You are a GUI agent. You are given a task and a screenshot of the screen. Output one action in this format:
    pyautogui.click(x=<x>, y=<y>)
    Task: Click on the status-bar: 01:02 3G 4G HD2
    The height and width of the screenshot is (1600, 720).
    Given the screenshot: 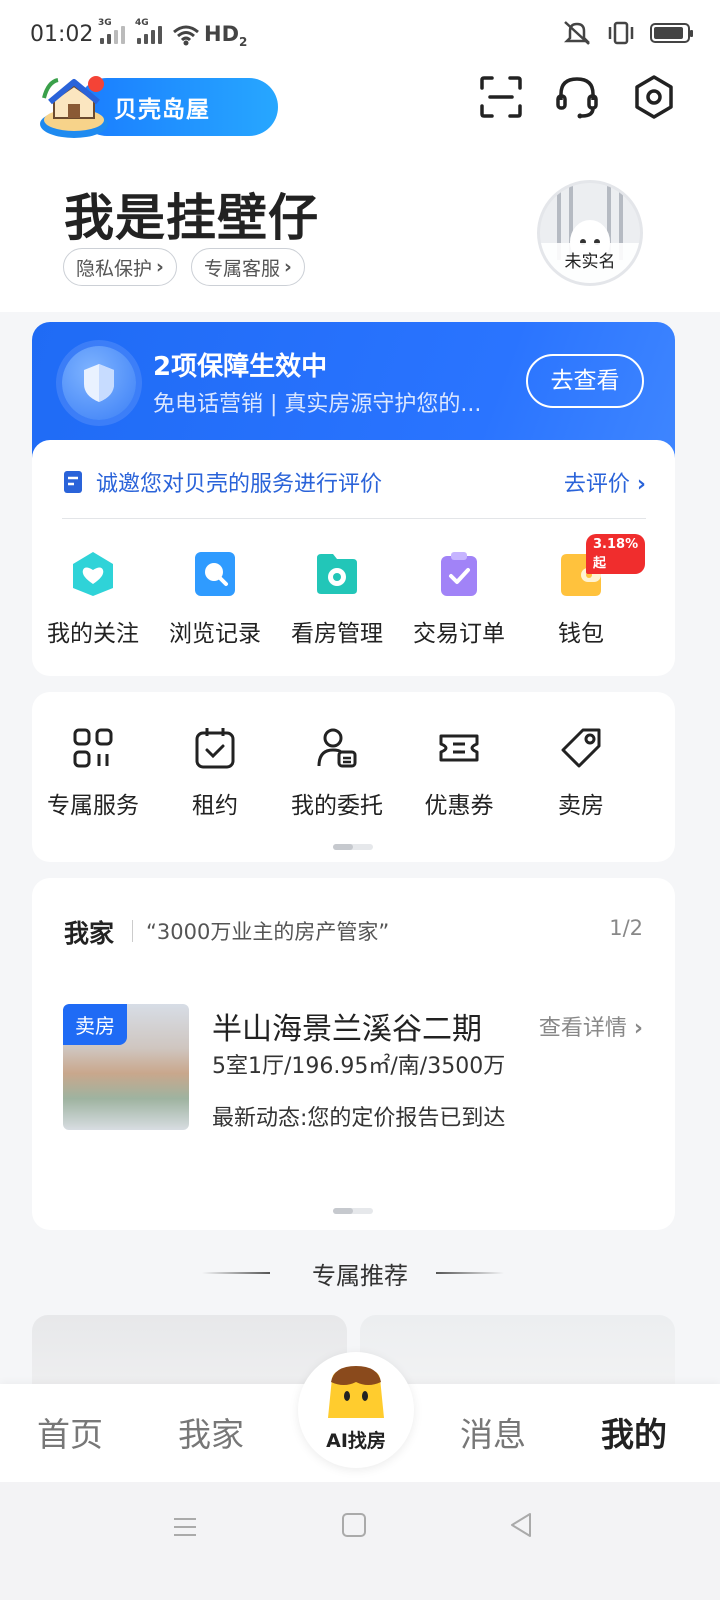 What is the action you would take?
    pyautogui.click(x=360, y=35)
    